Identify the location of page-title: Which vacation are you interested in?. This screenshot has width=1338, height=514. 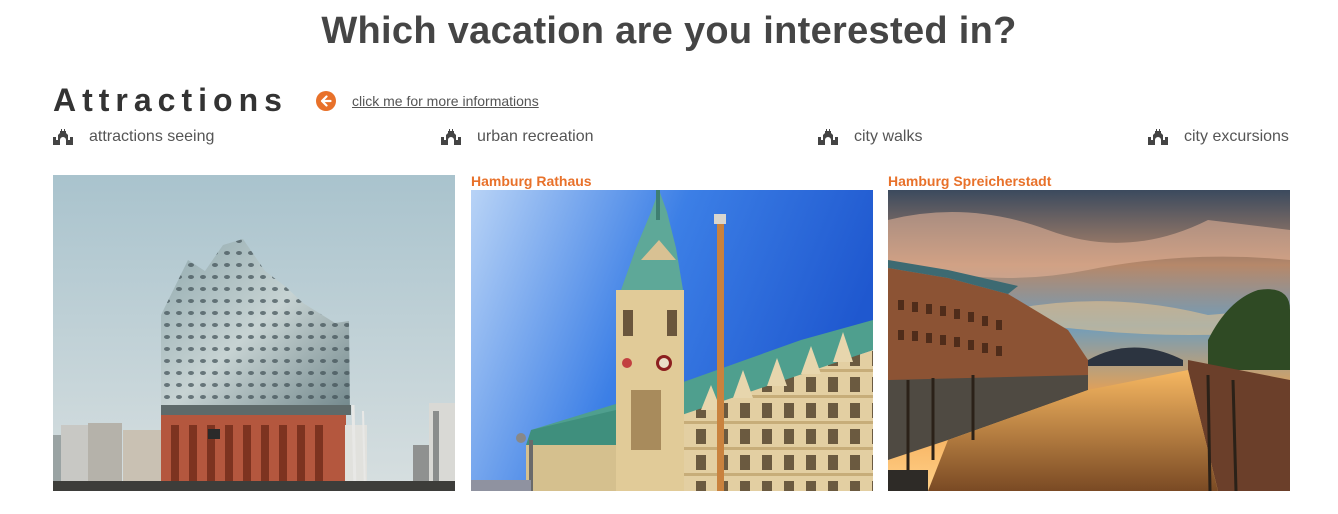
(669, 31).